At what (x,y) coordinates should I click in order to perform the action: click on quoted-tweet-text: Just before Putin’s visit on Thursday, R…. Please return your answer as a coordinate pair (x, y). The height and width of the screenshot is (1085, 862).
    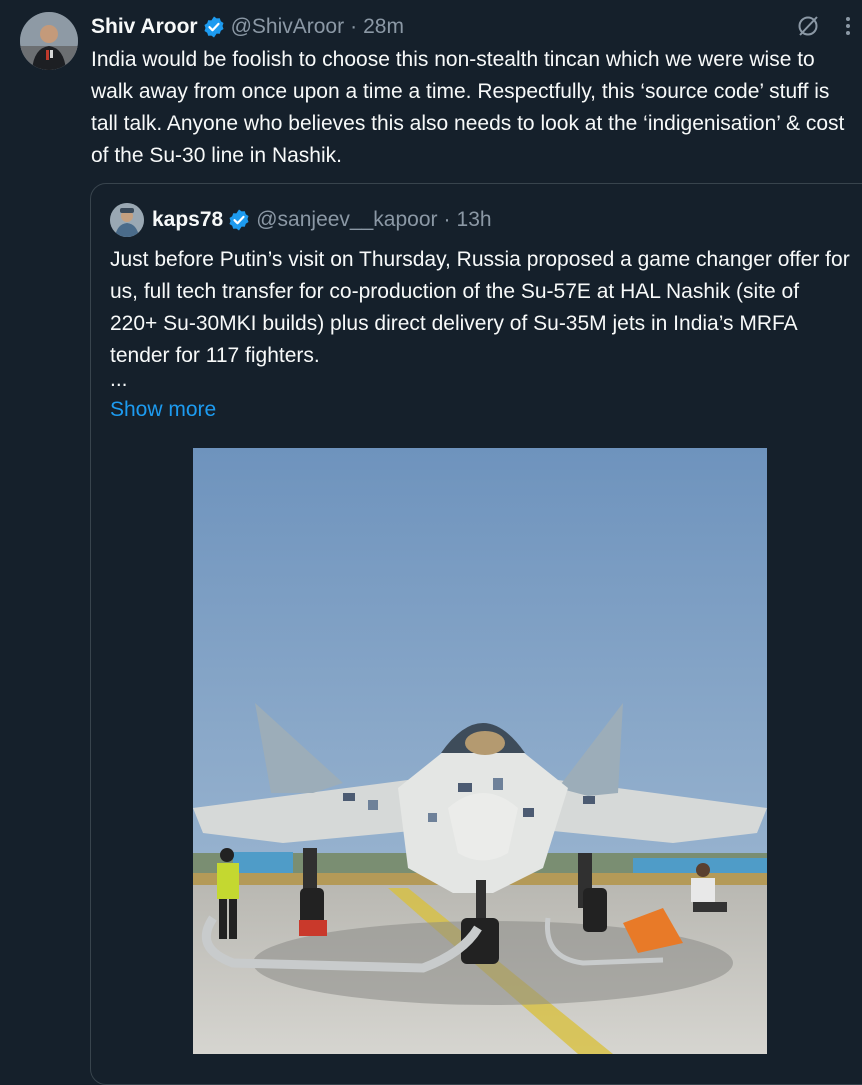
    Looking at the image, I should click on (480, 307).